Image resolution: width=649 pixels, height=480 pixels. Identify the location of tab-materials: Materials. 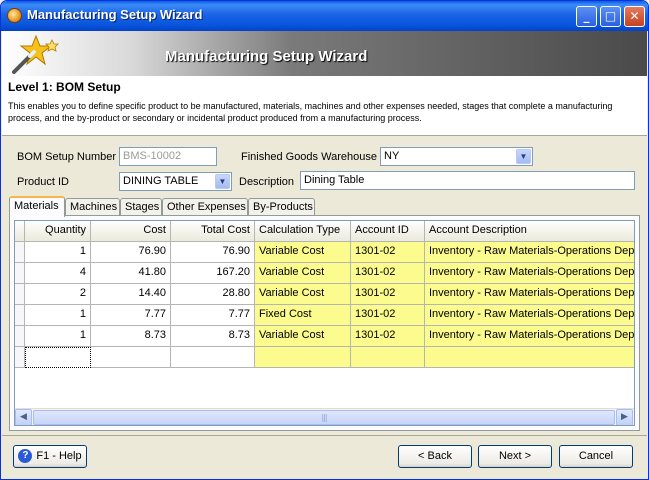
(37, 206).